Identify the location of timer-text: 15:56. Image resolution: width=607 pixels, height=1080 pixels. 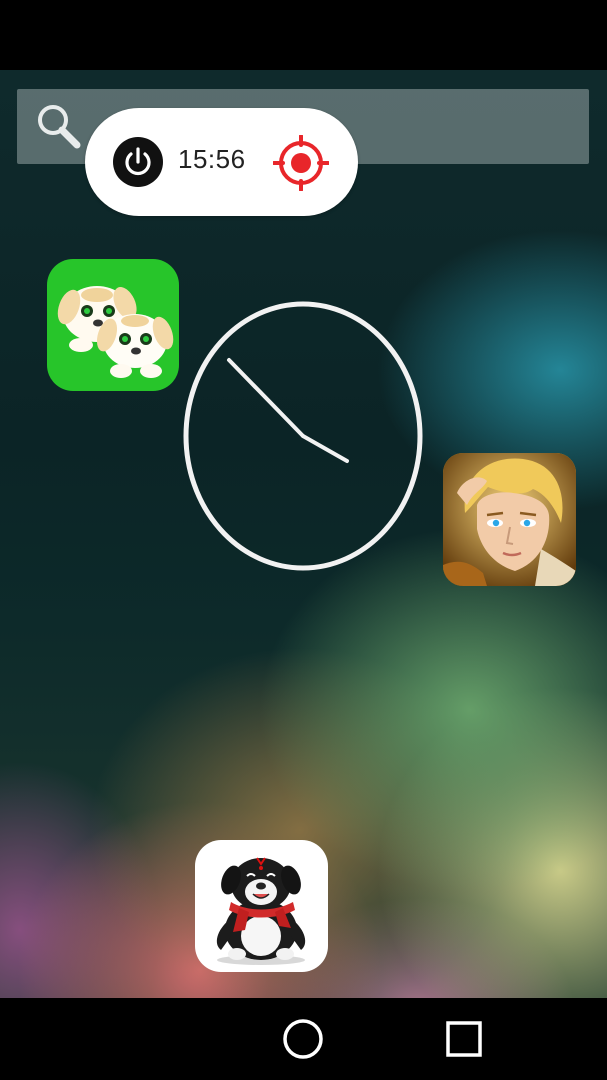
(212, 159).